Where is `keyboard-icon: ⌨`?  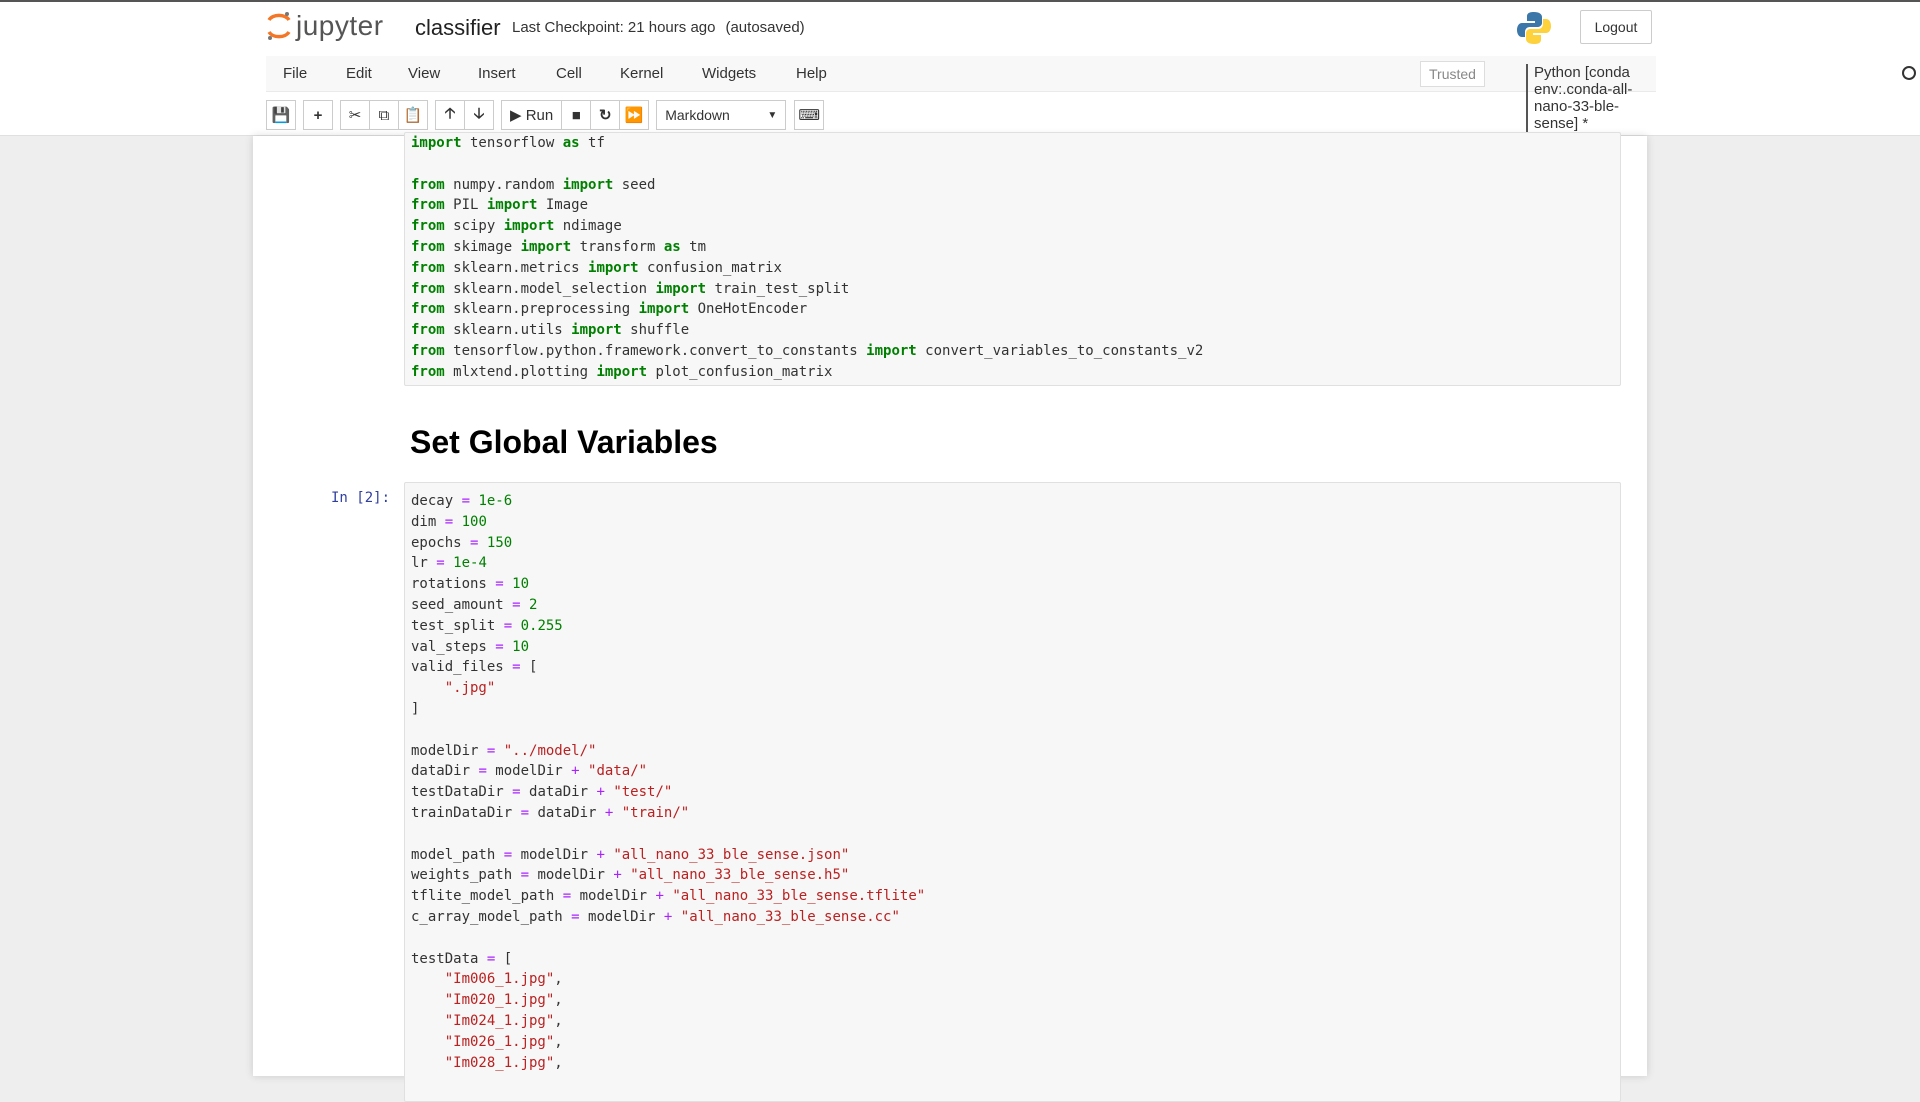
keyboard-icon: ⌨ is located at coordinates (809, 115).